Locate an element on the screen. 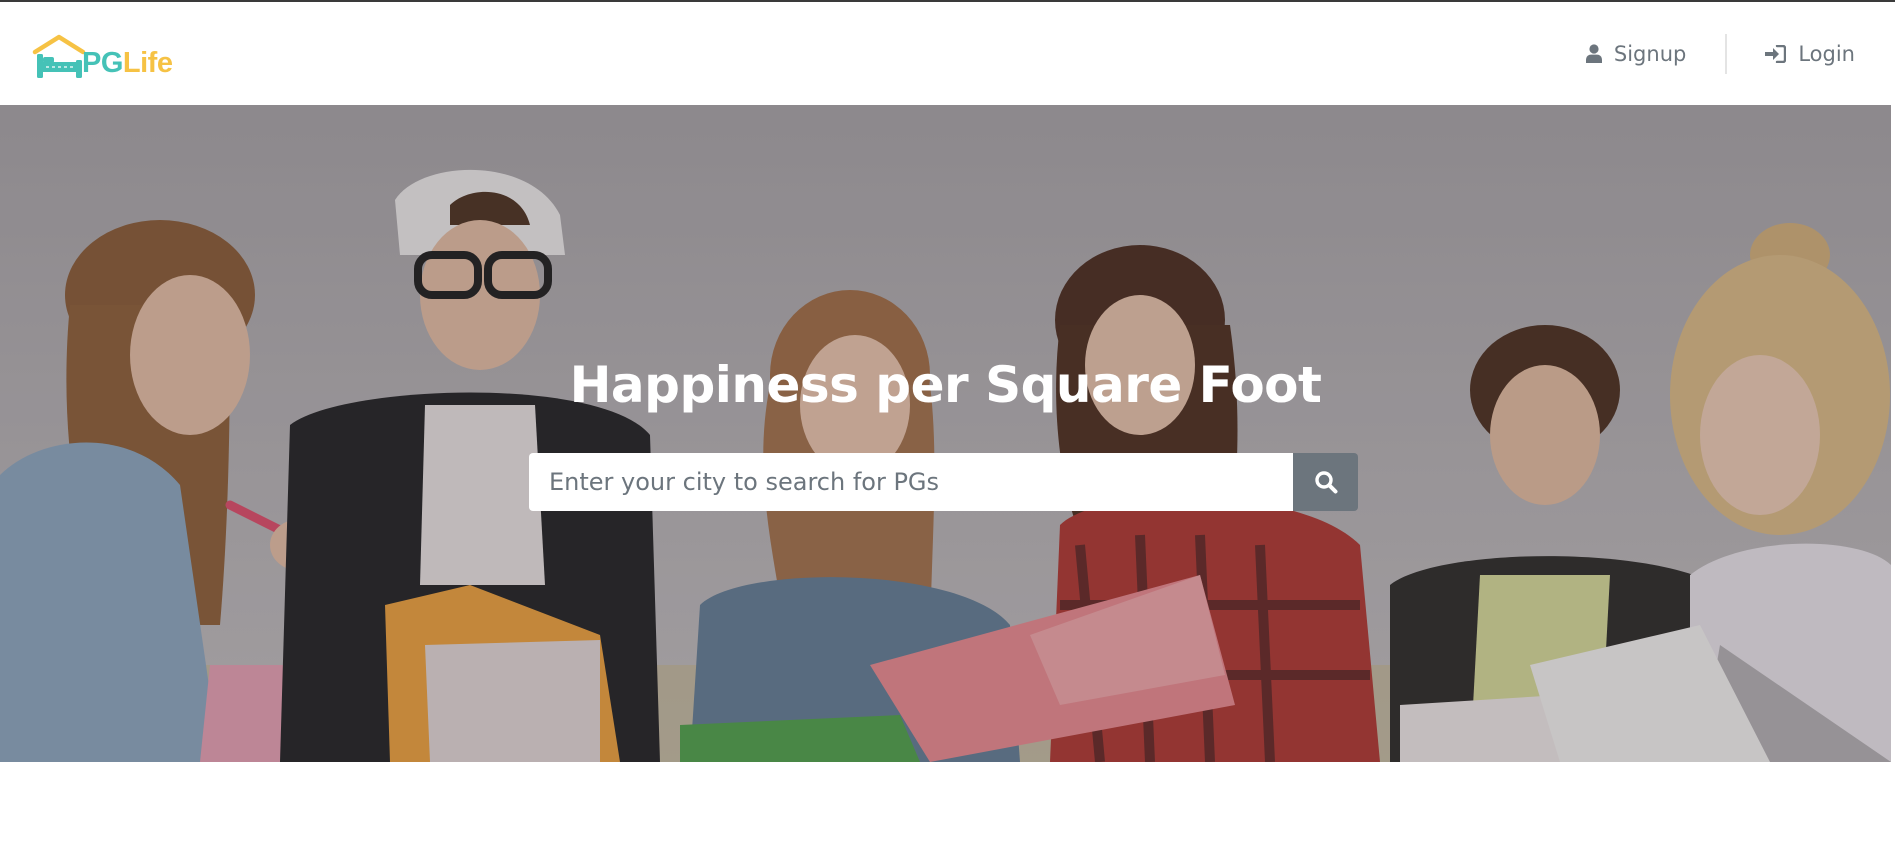 This screenshot has height=842, width=1895. login-label: Login is located at coordinates (1826, 53).